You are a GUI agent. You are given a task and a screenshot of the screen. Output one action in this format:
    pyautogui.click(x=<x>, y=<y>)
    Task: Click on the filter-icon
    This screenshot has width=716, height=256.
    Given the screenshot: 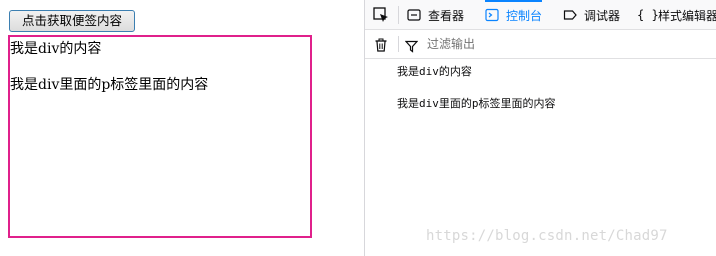 What is the action you would take?
    pyautogui.click(x=411, y=45)
    